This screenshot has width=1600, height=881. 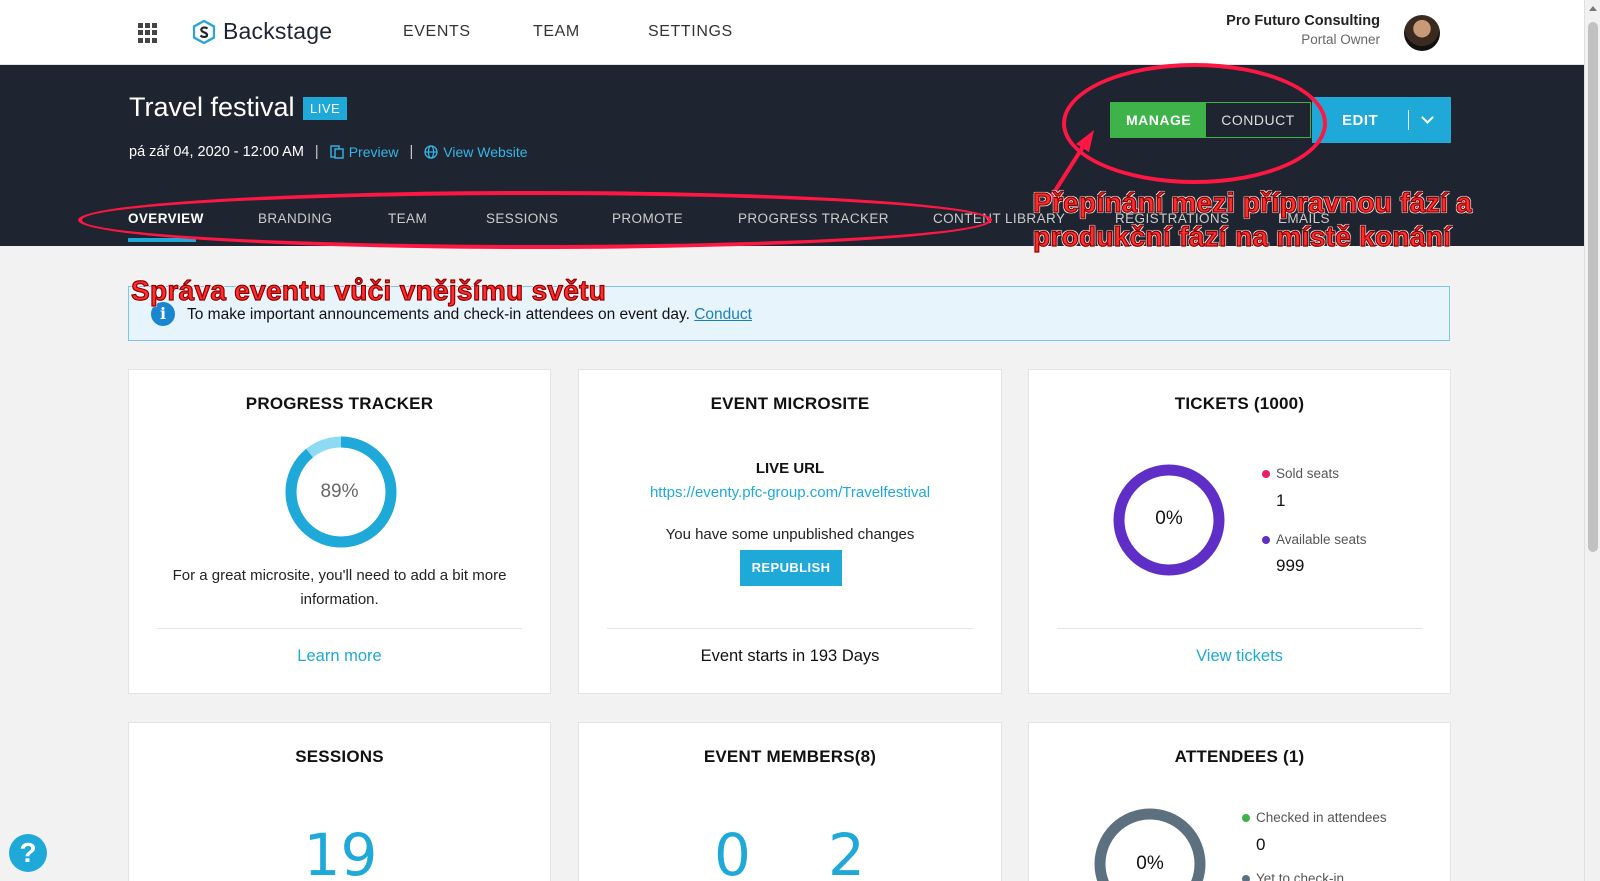 I want to click on card-title: TICKETS (1000), so click(x=1239, y=403).